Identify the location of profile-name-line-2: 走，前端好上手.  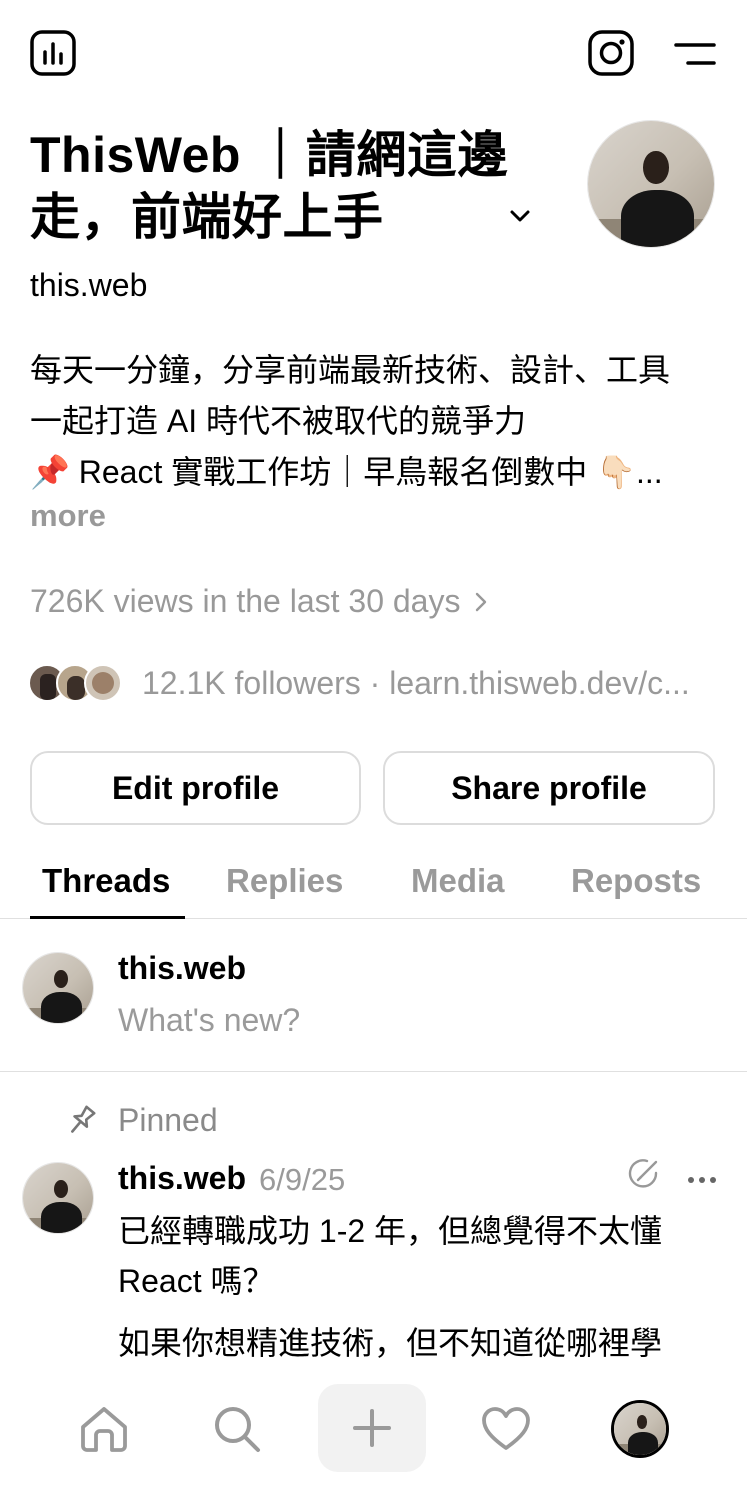
(207, 217).